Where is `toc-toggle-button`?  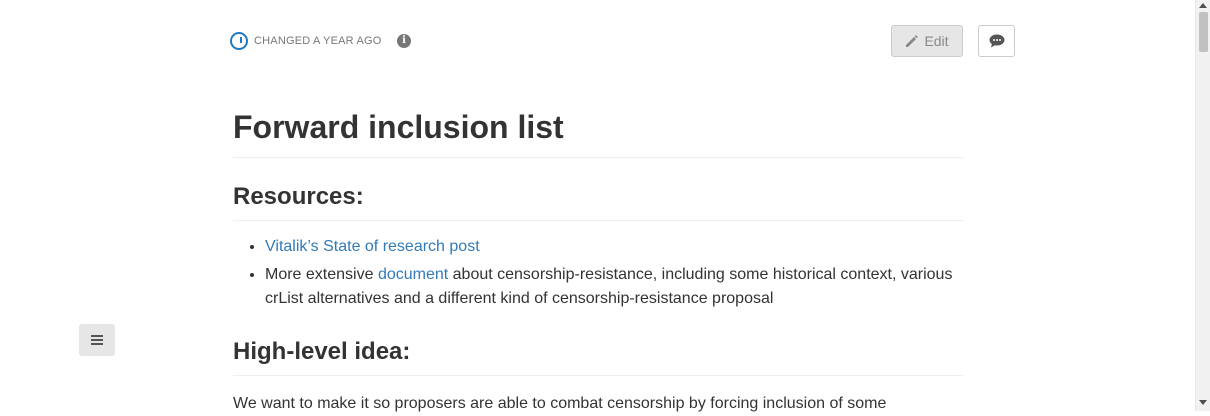
toc-toggle-button is located at coordinates (97, 340).